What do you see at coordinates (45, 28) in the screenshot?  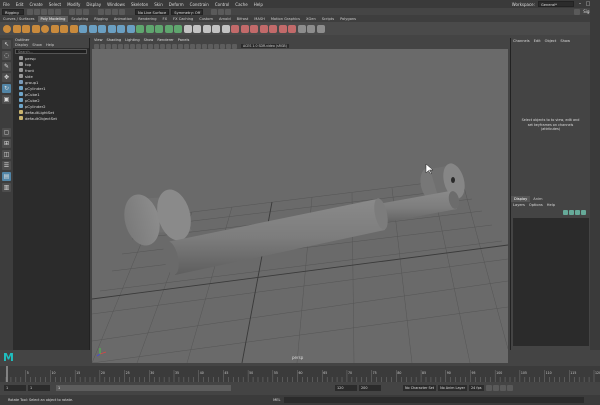 I see `poly-torus-icon` at bounding box center [45, 28].